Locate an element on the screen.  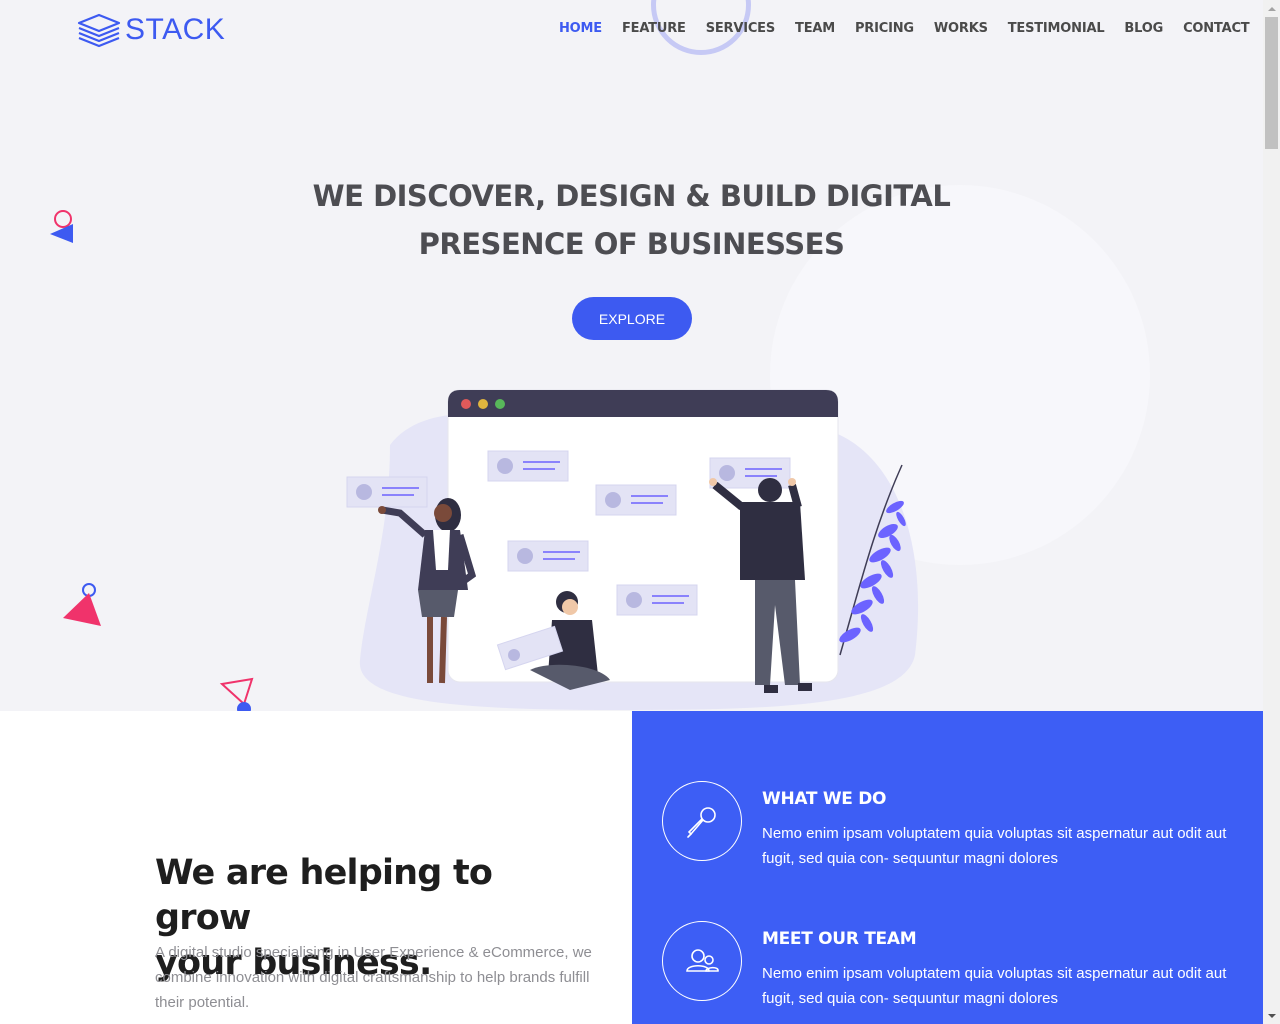
hero-title-line-1: WE DISCOVER, DESIGN & BUILD DIGITAL is located at coordinates (631, 196).